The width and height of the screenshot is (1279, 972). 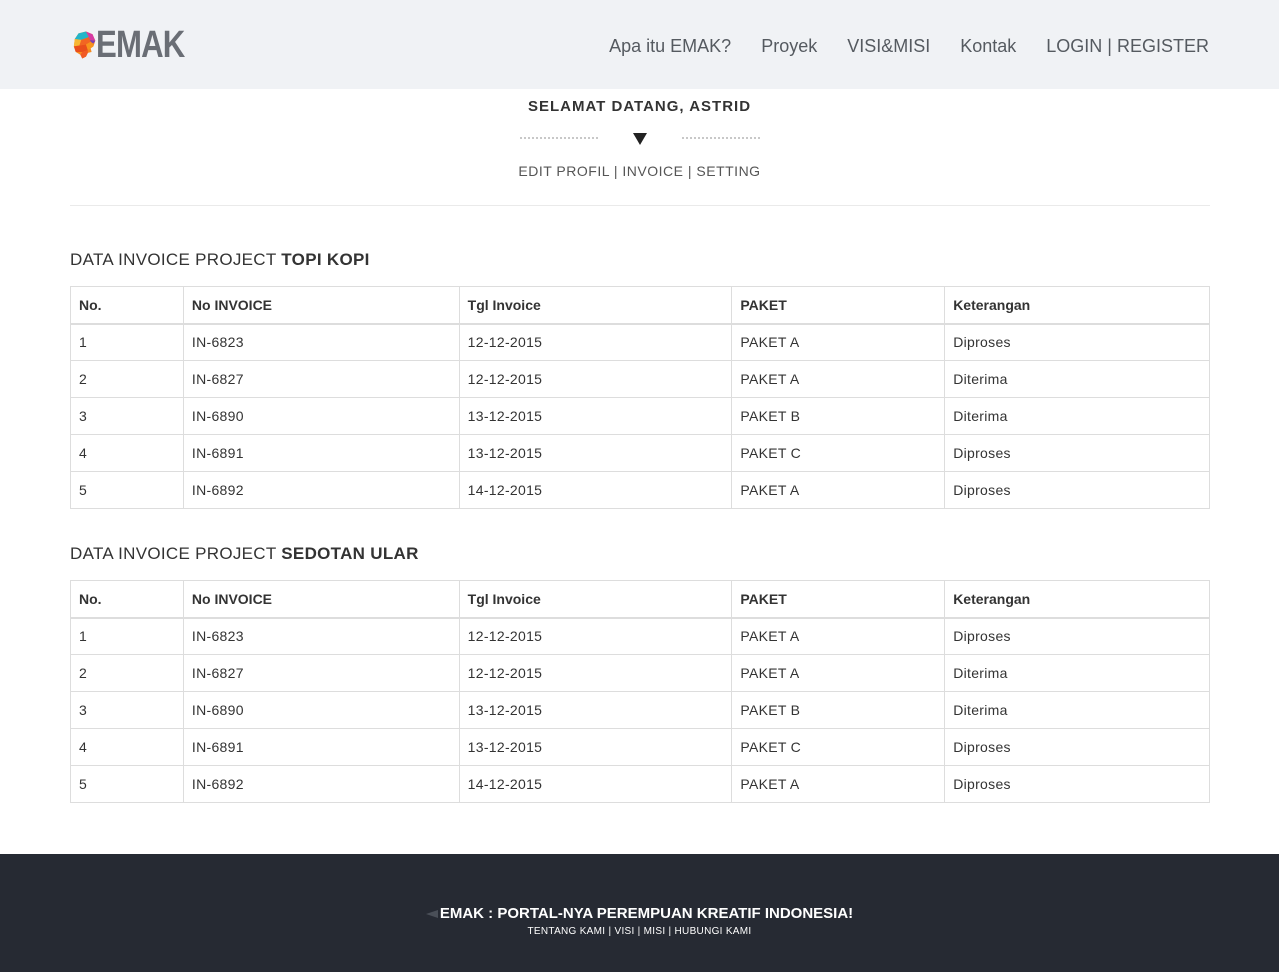 What do you see at coordinates (350, 553) in the screenshot?
I see `project-name: SEDOTAN ULAR` at bounding box center [350, 553].